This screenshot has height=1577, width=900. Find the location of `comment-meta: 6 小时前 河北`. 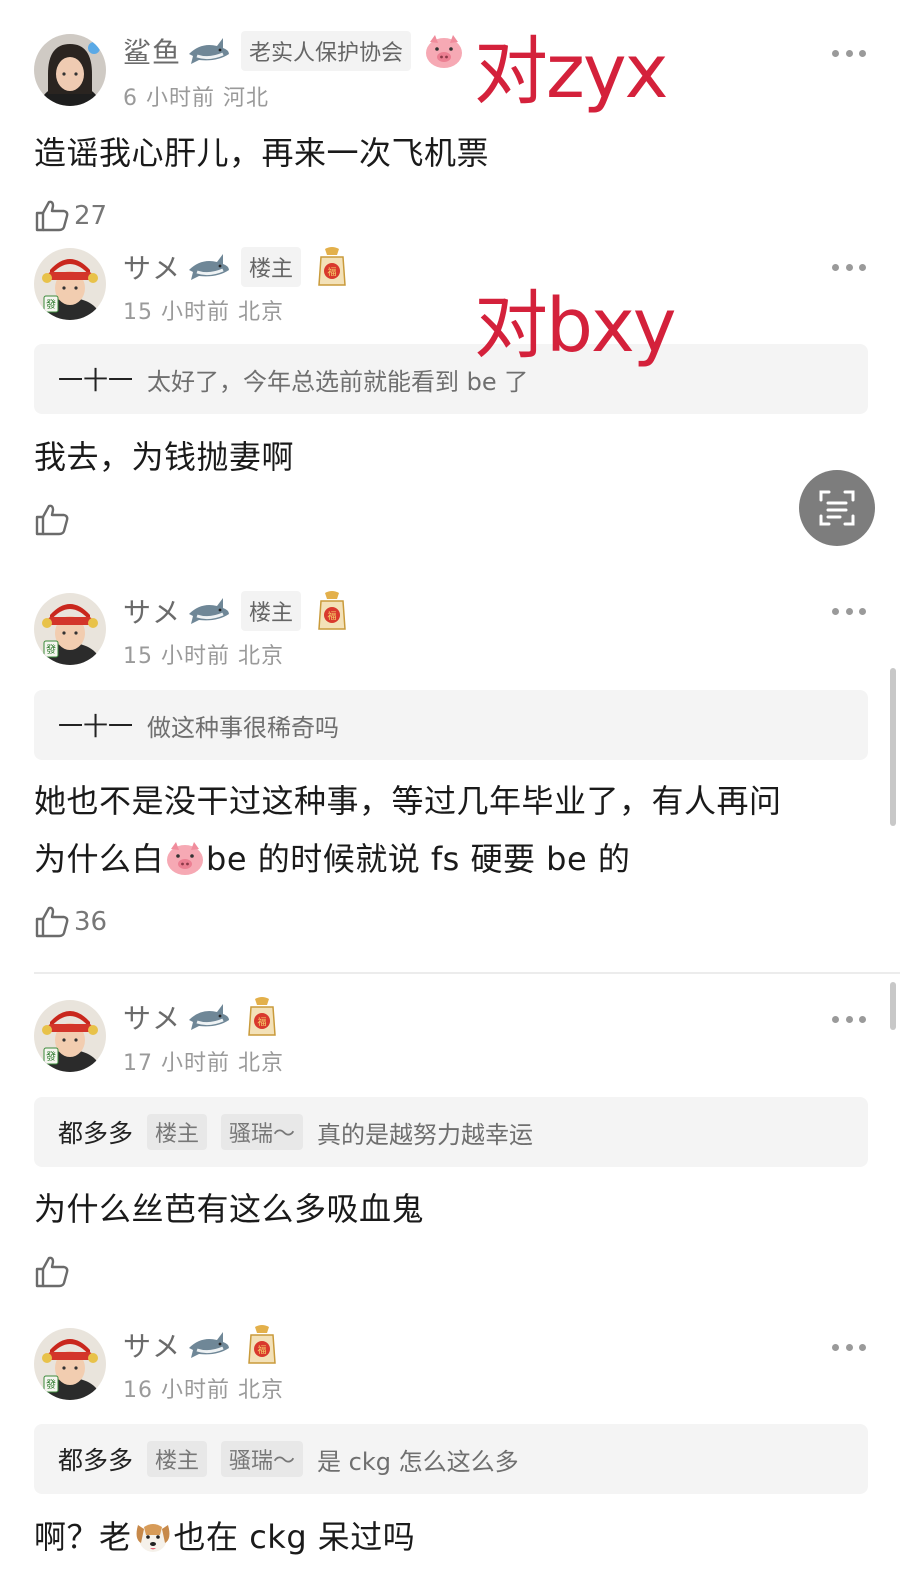

comment-meta: 6 小时前 河北 is located at coordinates (196, 98).